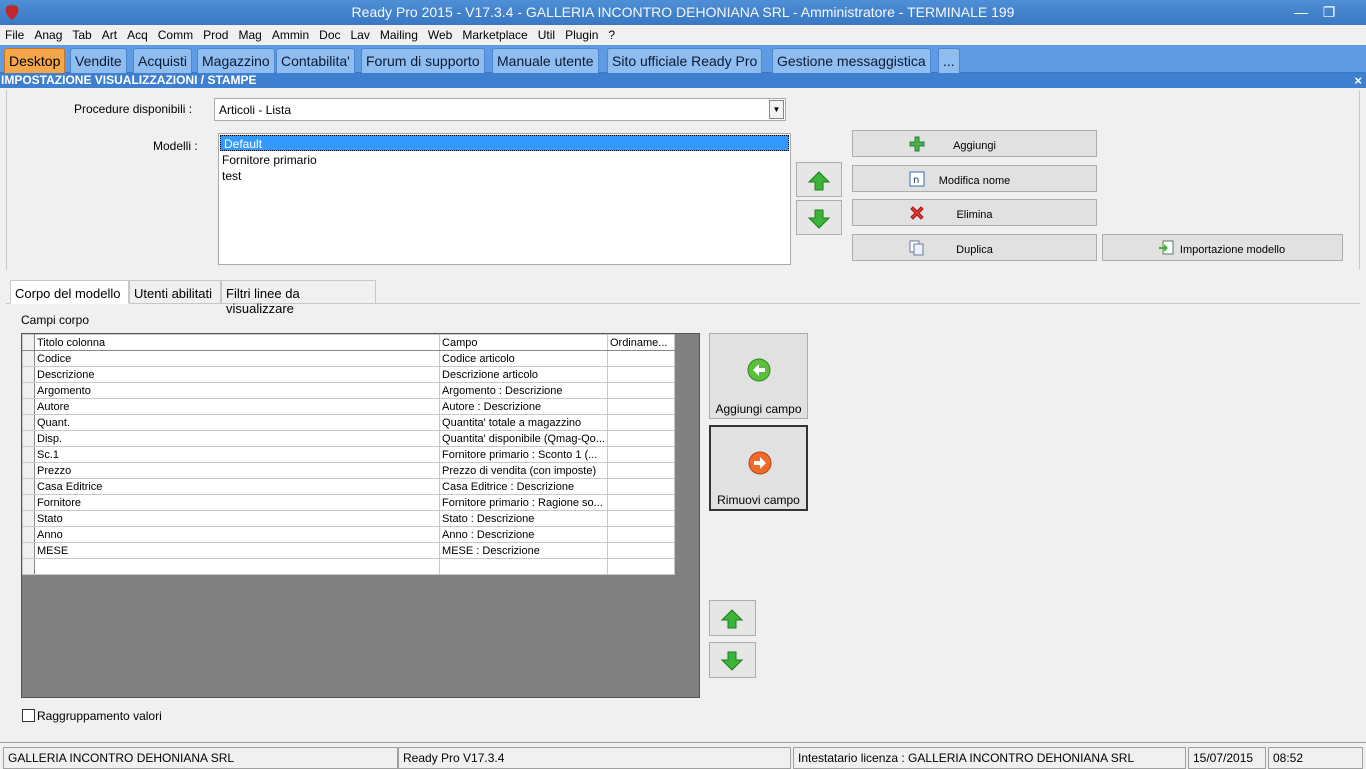 Image resolution: width=1366 pixels, height=769 pixels. Describe the element at coordinates (237, 502) in the screenshot. I see `table-cell: Fornitore` at that location.